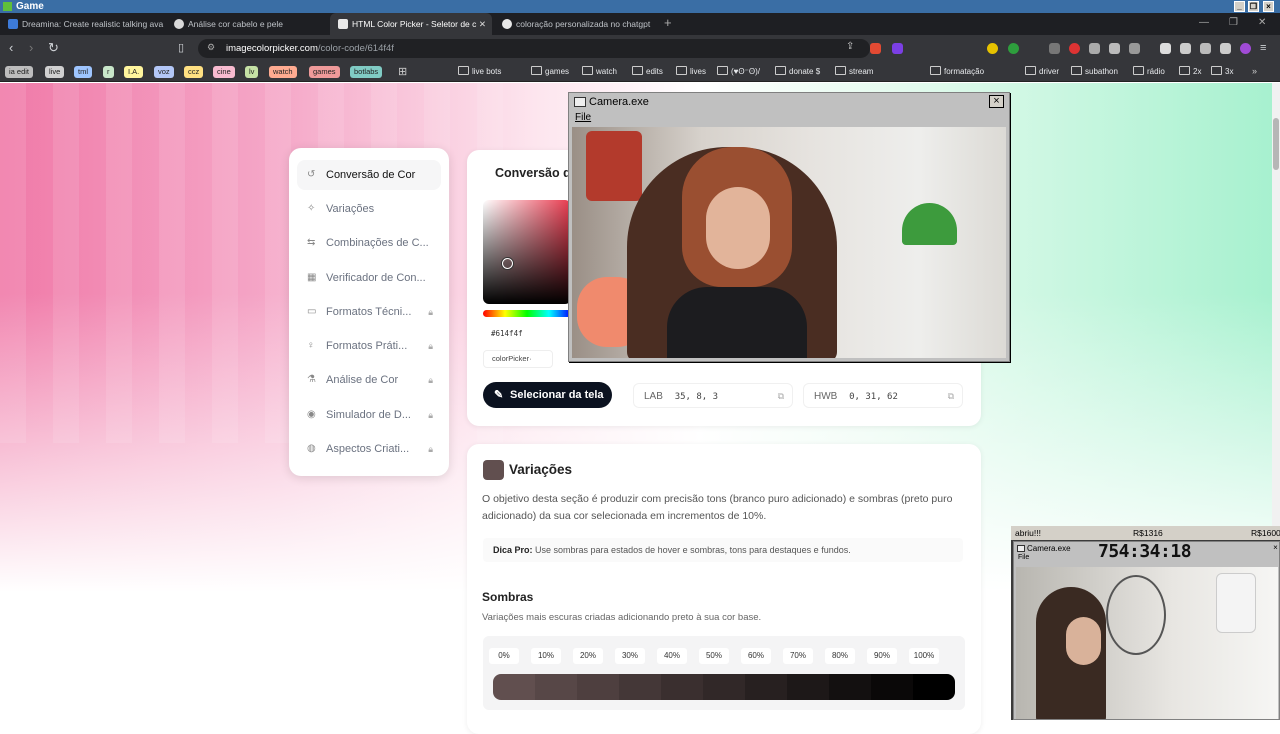  I want to click on bookmark-botlabs: botlabs, so click(366, 72).